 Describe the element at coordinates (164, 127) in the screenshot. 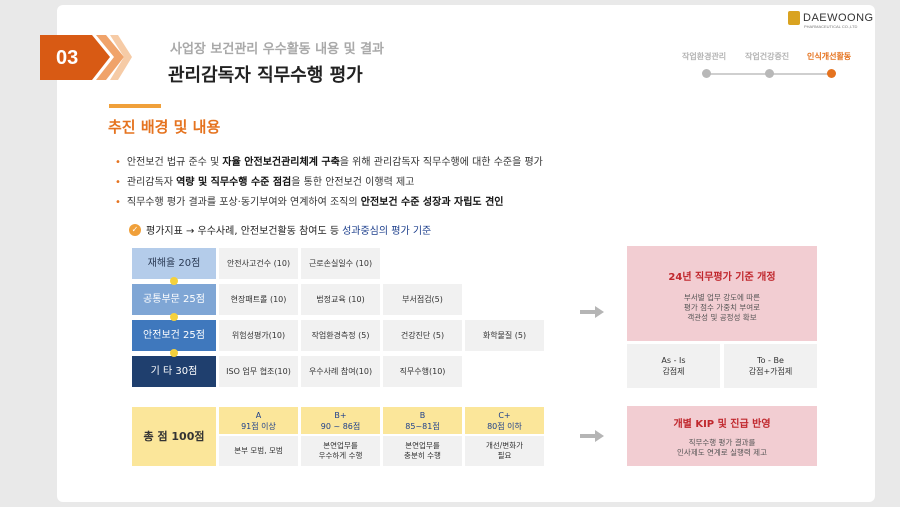

I see `section-title: 추진 배경 및 내용` at that location.